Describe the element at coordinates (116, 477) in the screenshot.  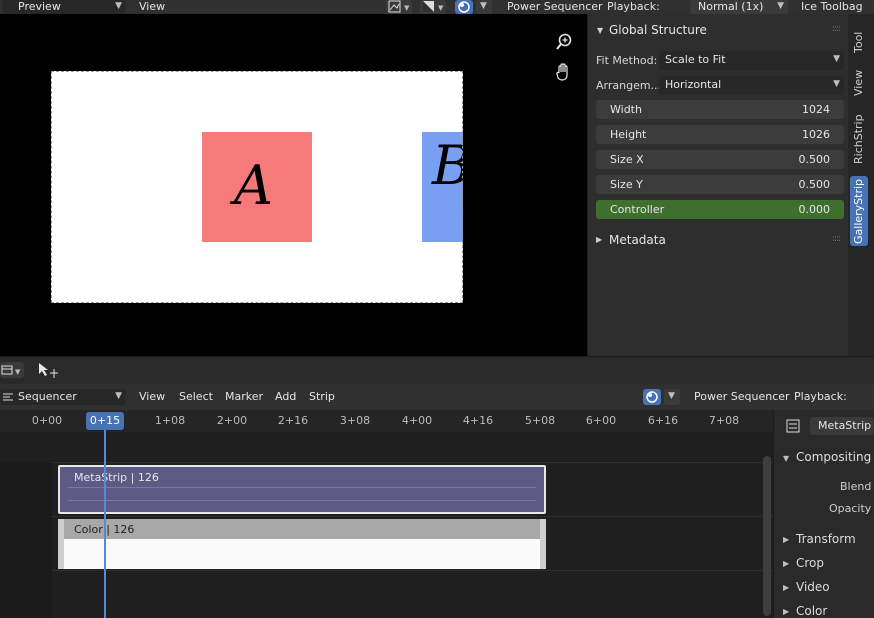
I see `meta-strip-label: MetaStrip | 126` at that location.